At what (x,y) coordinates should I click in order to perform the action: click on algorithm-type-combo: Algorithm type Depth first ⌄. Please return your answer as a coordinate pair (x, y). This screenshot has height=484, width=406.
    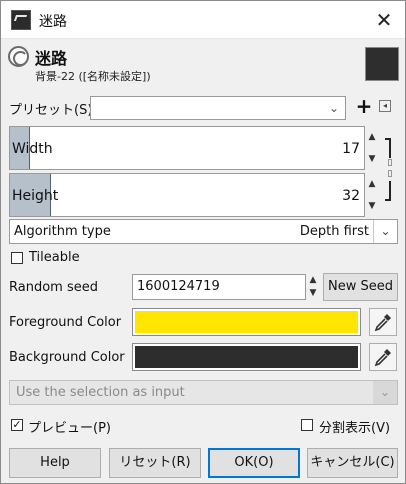
    Looking at the image, I should click on (203, 231).